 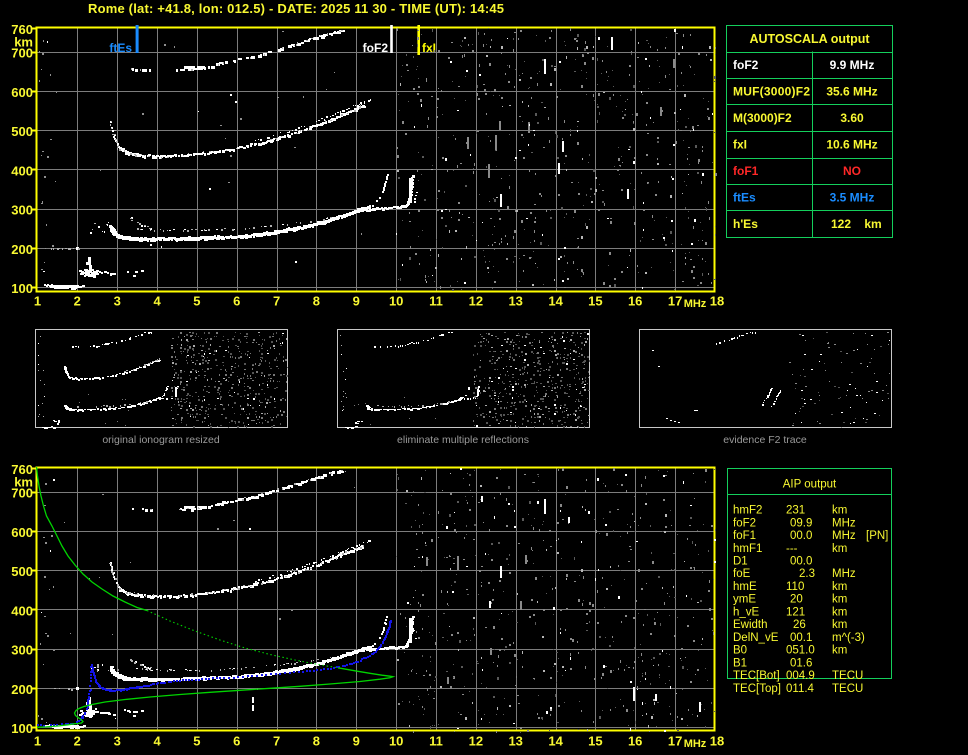 What do you see at coordinates (800, 676) in the screenshot?
I see `svg-text: 004.9` at bounding box center [800, 676].